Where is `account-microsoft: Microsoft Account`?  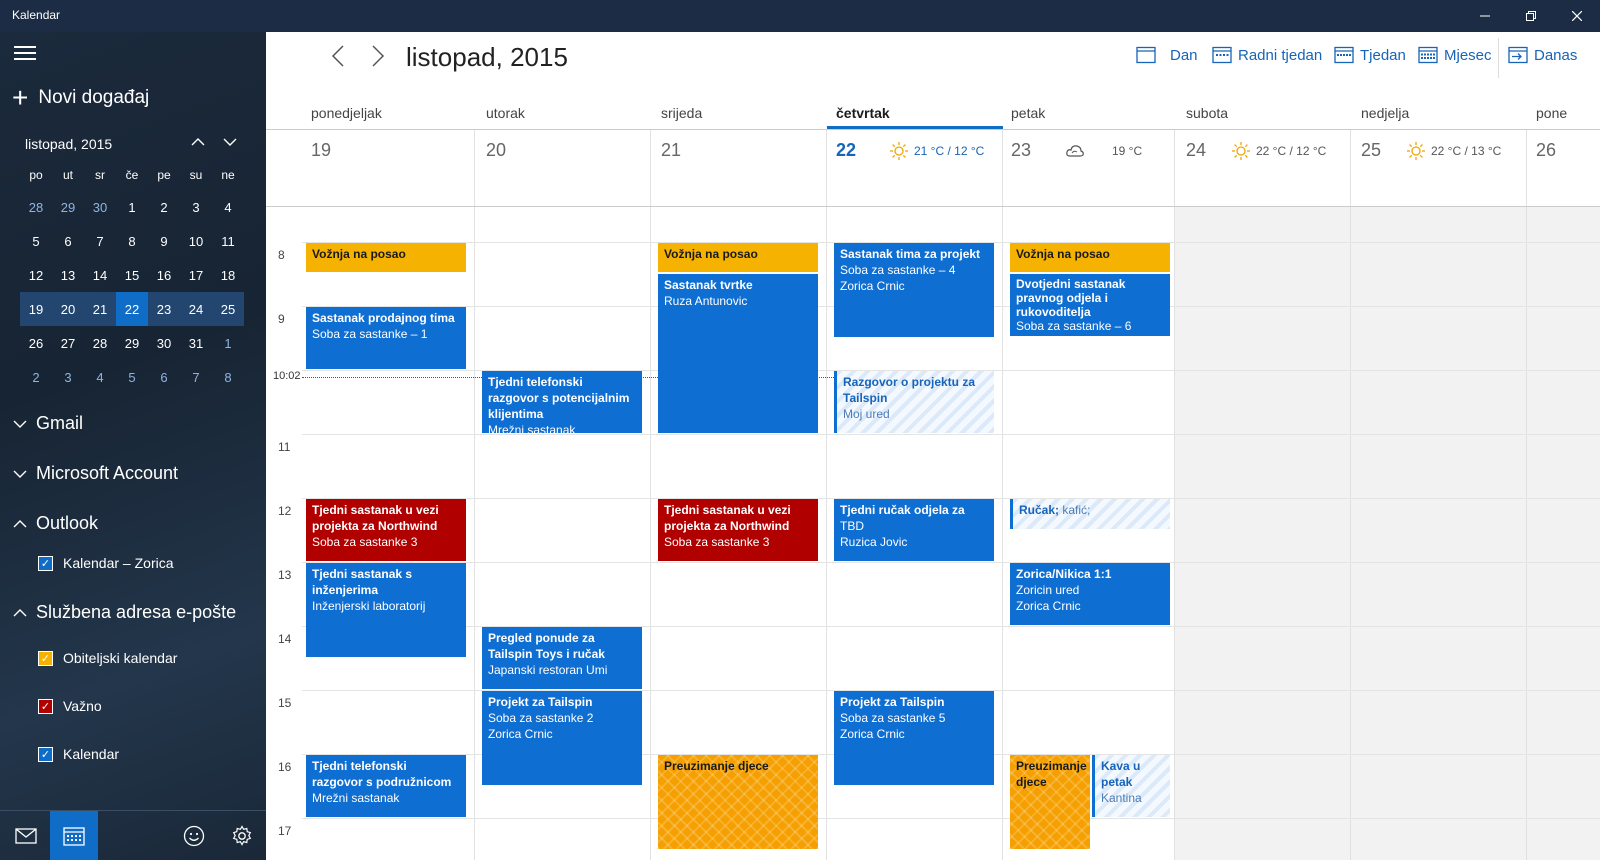
account-microsoft: Microsoft Account is located at coordinates (95, 473).